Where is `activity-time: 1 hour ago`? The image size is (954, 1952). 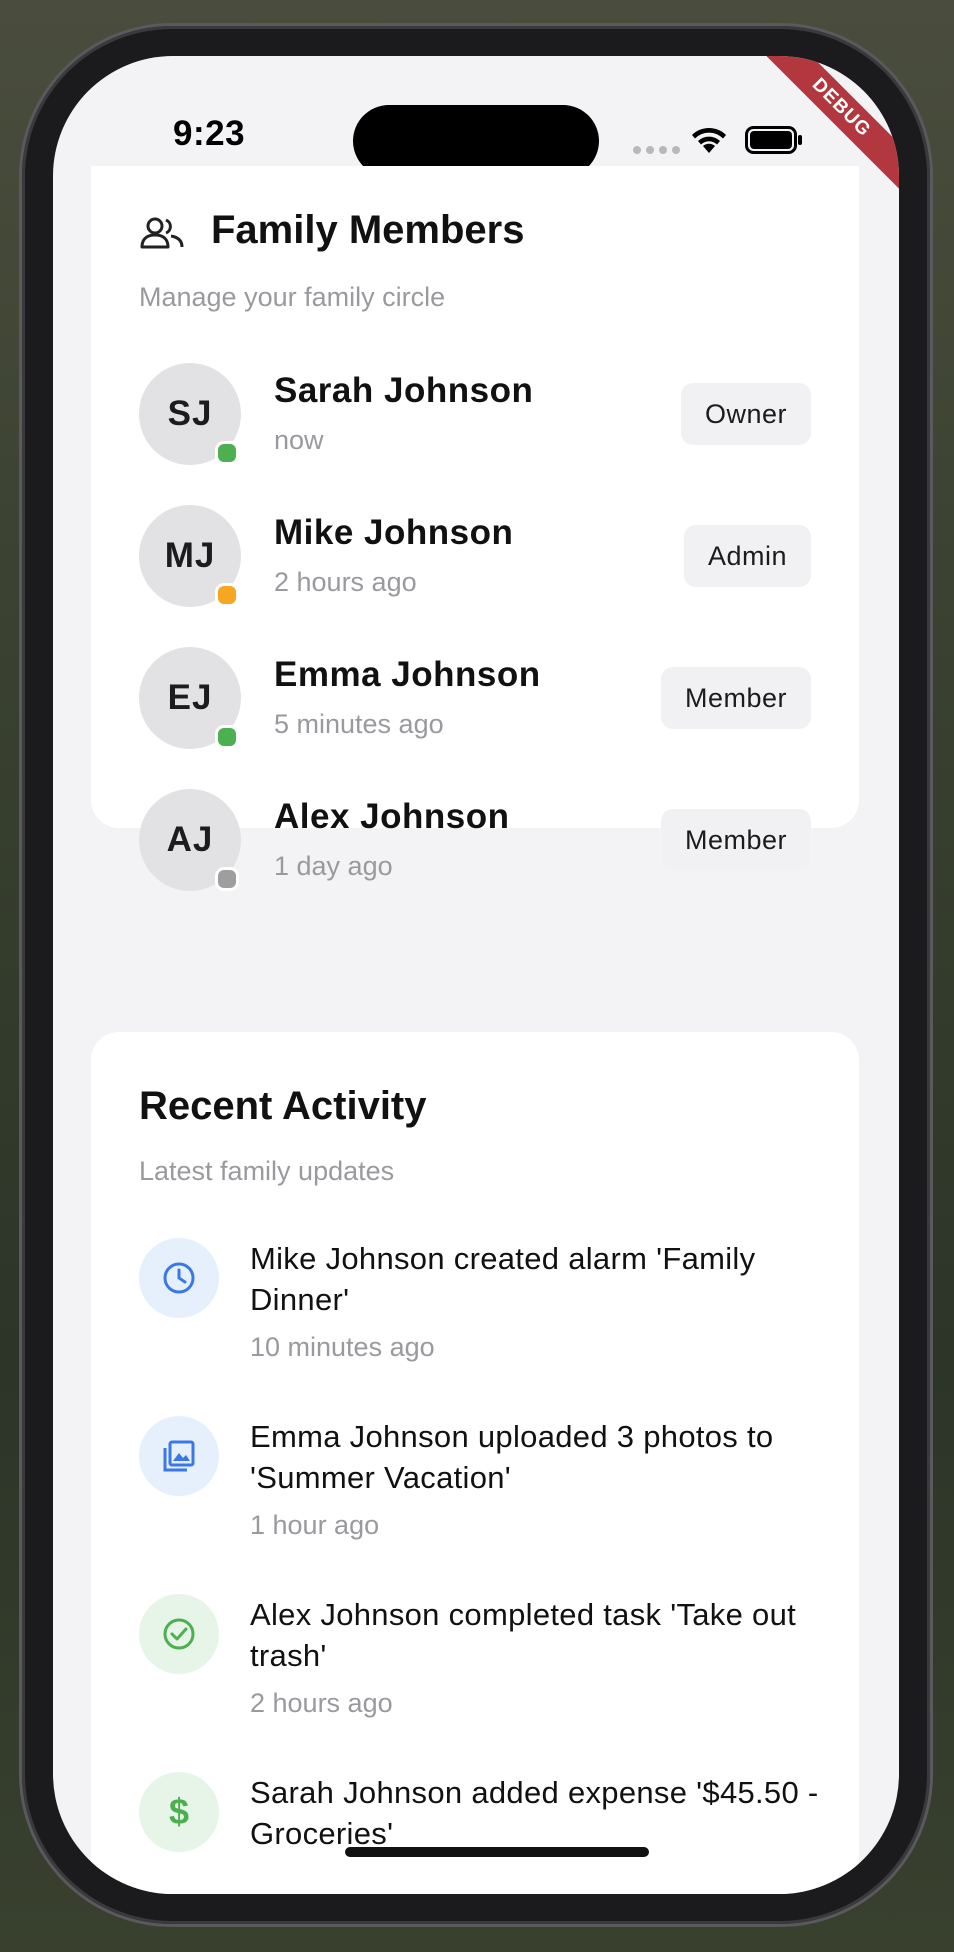 activity-time: 1 hour ago is located at coordinates (315, 1525).